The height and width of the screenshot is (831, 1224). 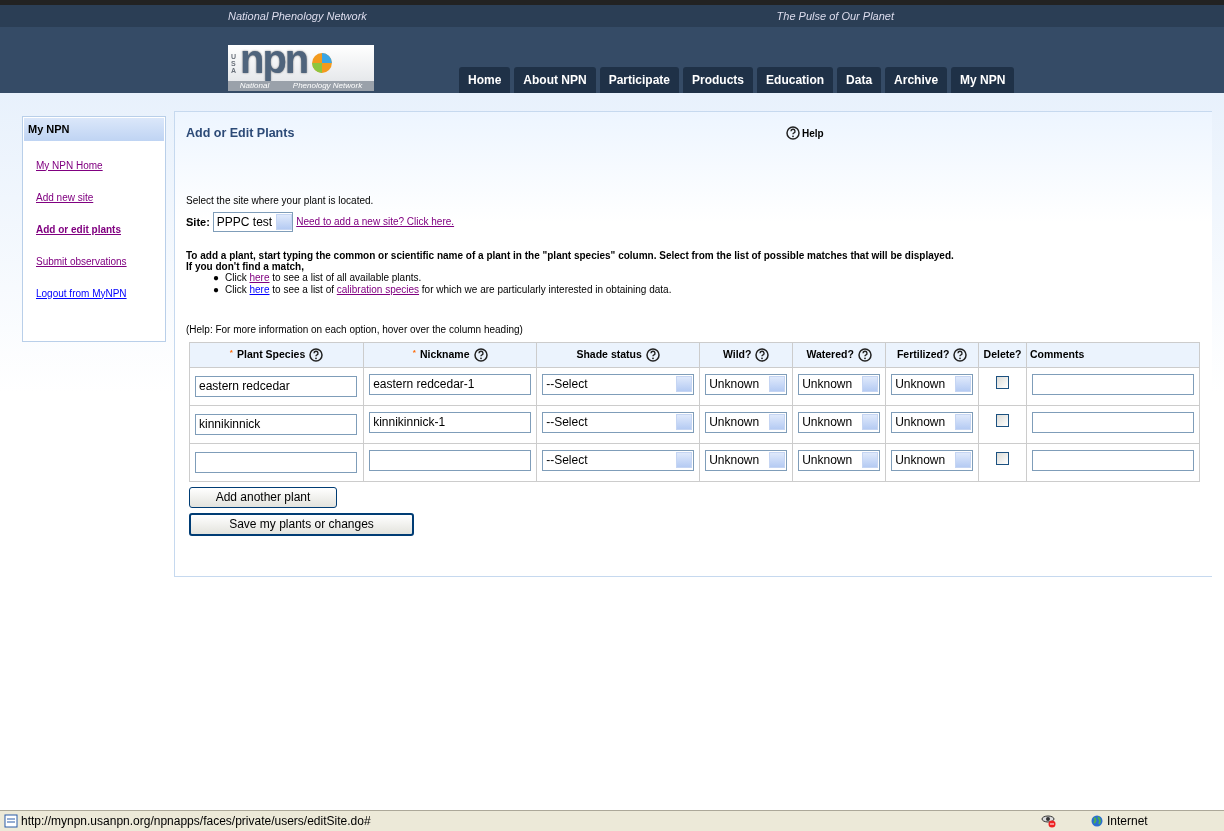 What do you see at coordinates (245, 266) in the screenshot?
I see `instruction-text: If you don't find a match,` at bounding box center [245, 266].